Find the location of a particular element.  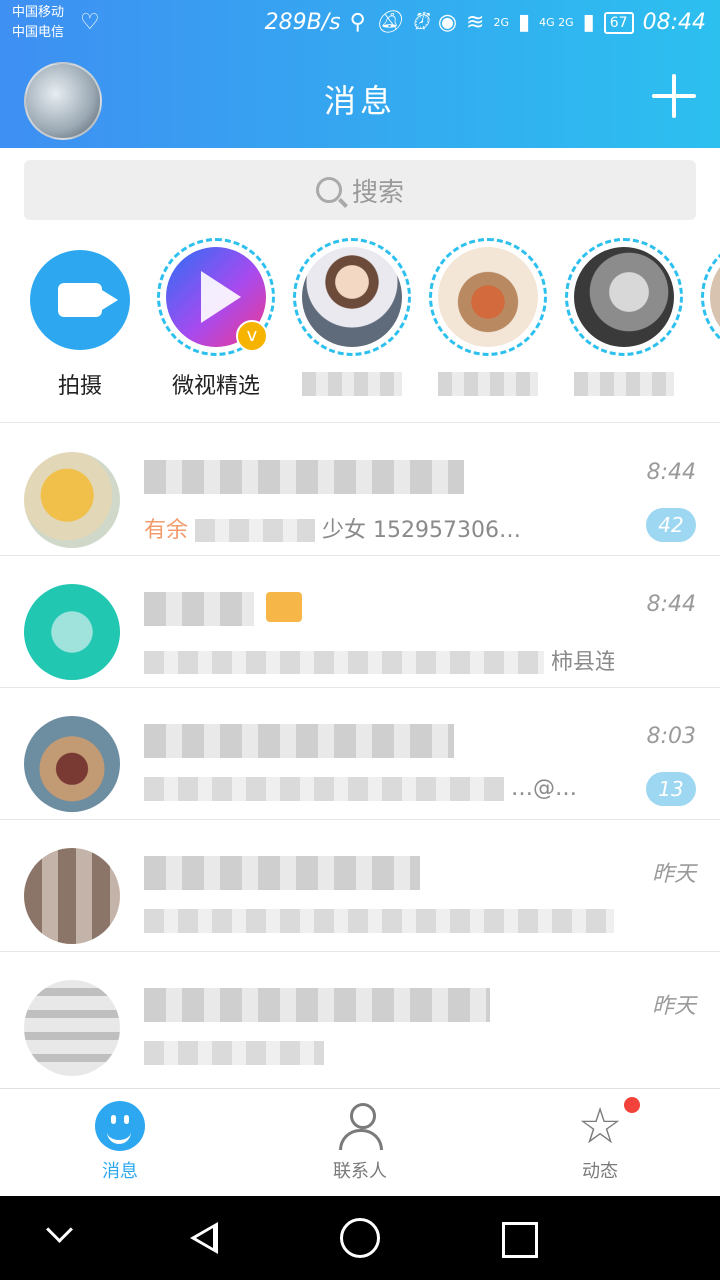

crown-icon is located at coordinates (284, 607).